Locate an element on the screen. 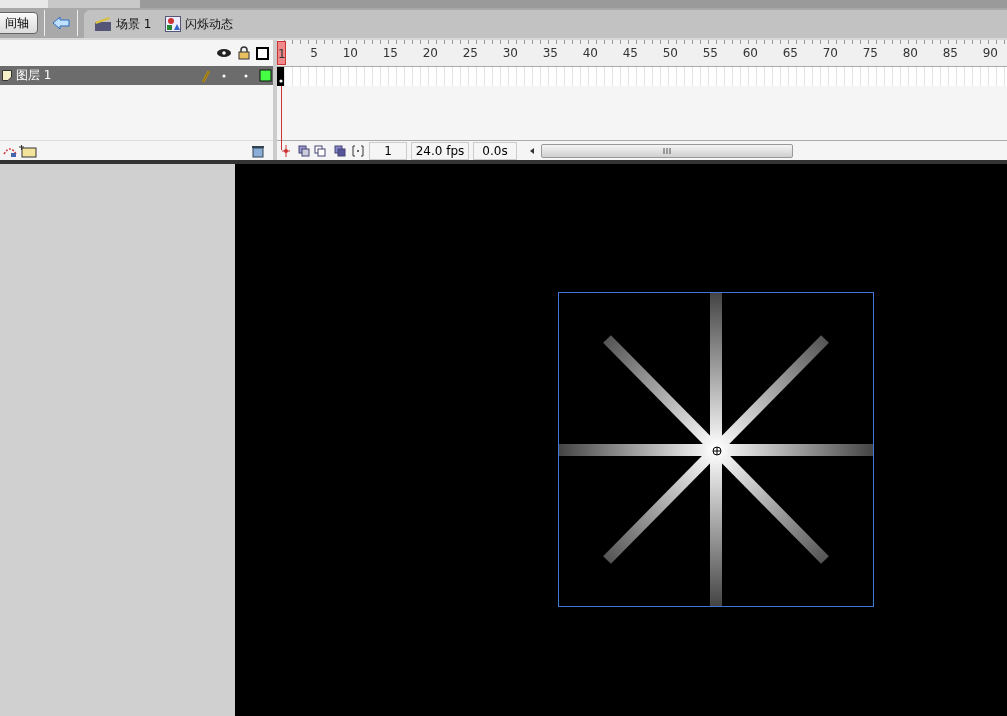 The image size is (1007, 716). onion-skin-icons-drawing is located at coordinates (313, 150).